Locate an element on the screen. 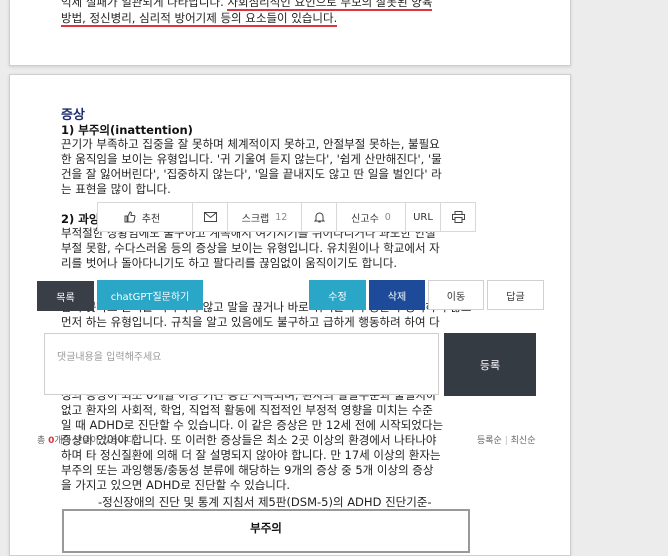  comment-sort: 등록순 | 최신순 is located at coordinates (506, 439).